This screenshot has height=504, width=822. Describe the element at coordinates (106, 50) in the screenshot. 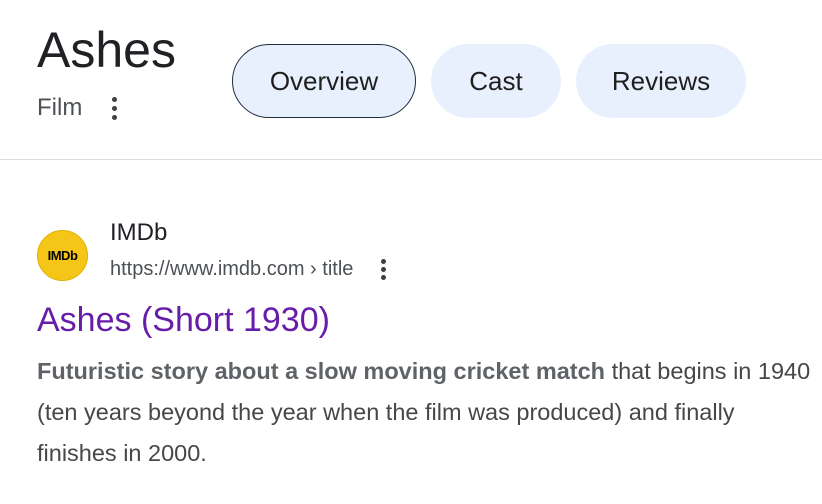

I see `entity-title: Ashes` at that location.